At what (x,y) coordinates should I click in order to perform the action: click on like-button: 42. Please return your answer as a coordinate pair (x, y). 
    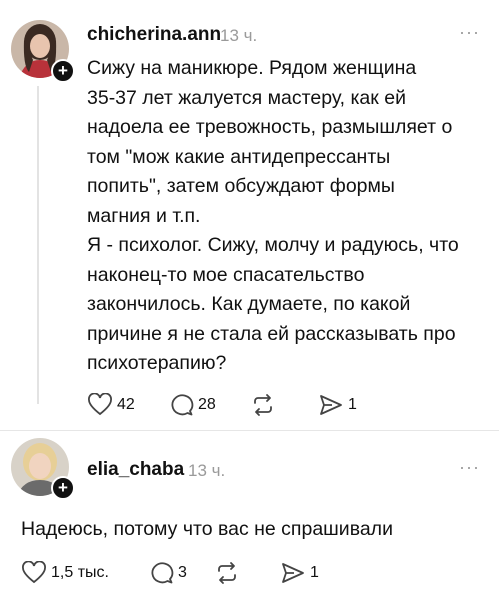
    Looking at the image, I should click on (111, 405).